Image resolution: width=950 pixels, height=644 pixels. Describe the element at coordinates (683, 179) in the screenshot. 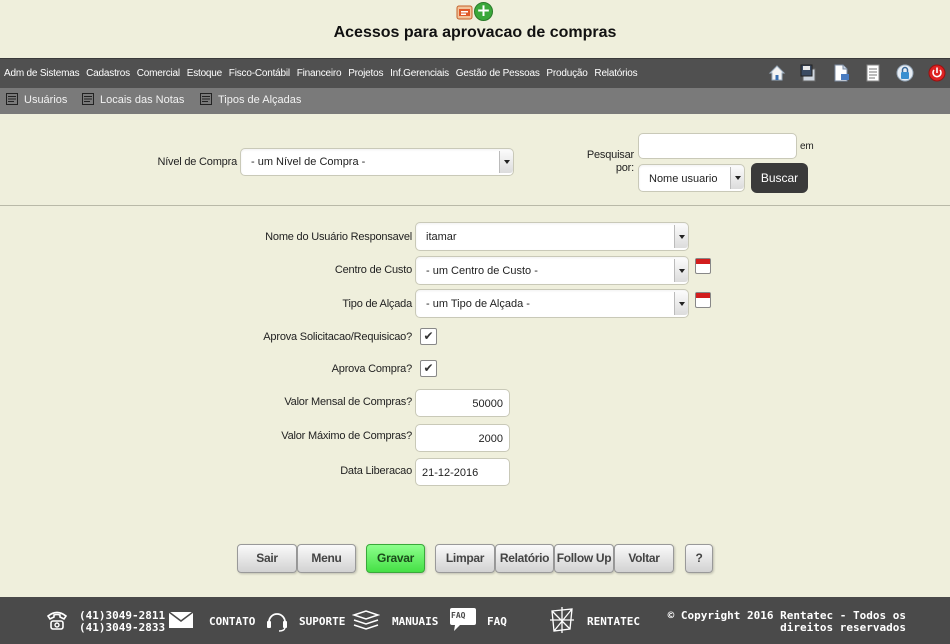

I see `search-field-value: Nome usuario` at that location.